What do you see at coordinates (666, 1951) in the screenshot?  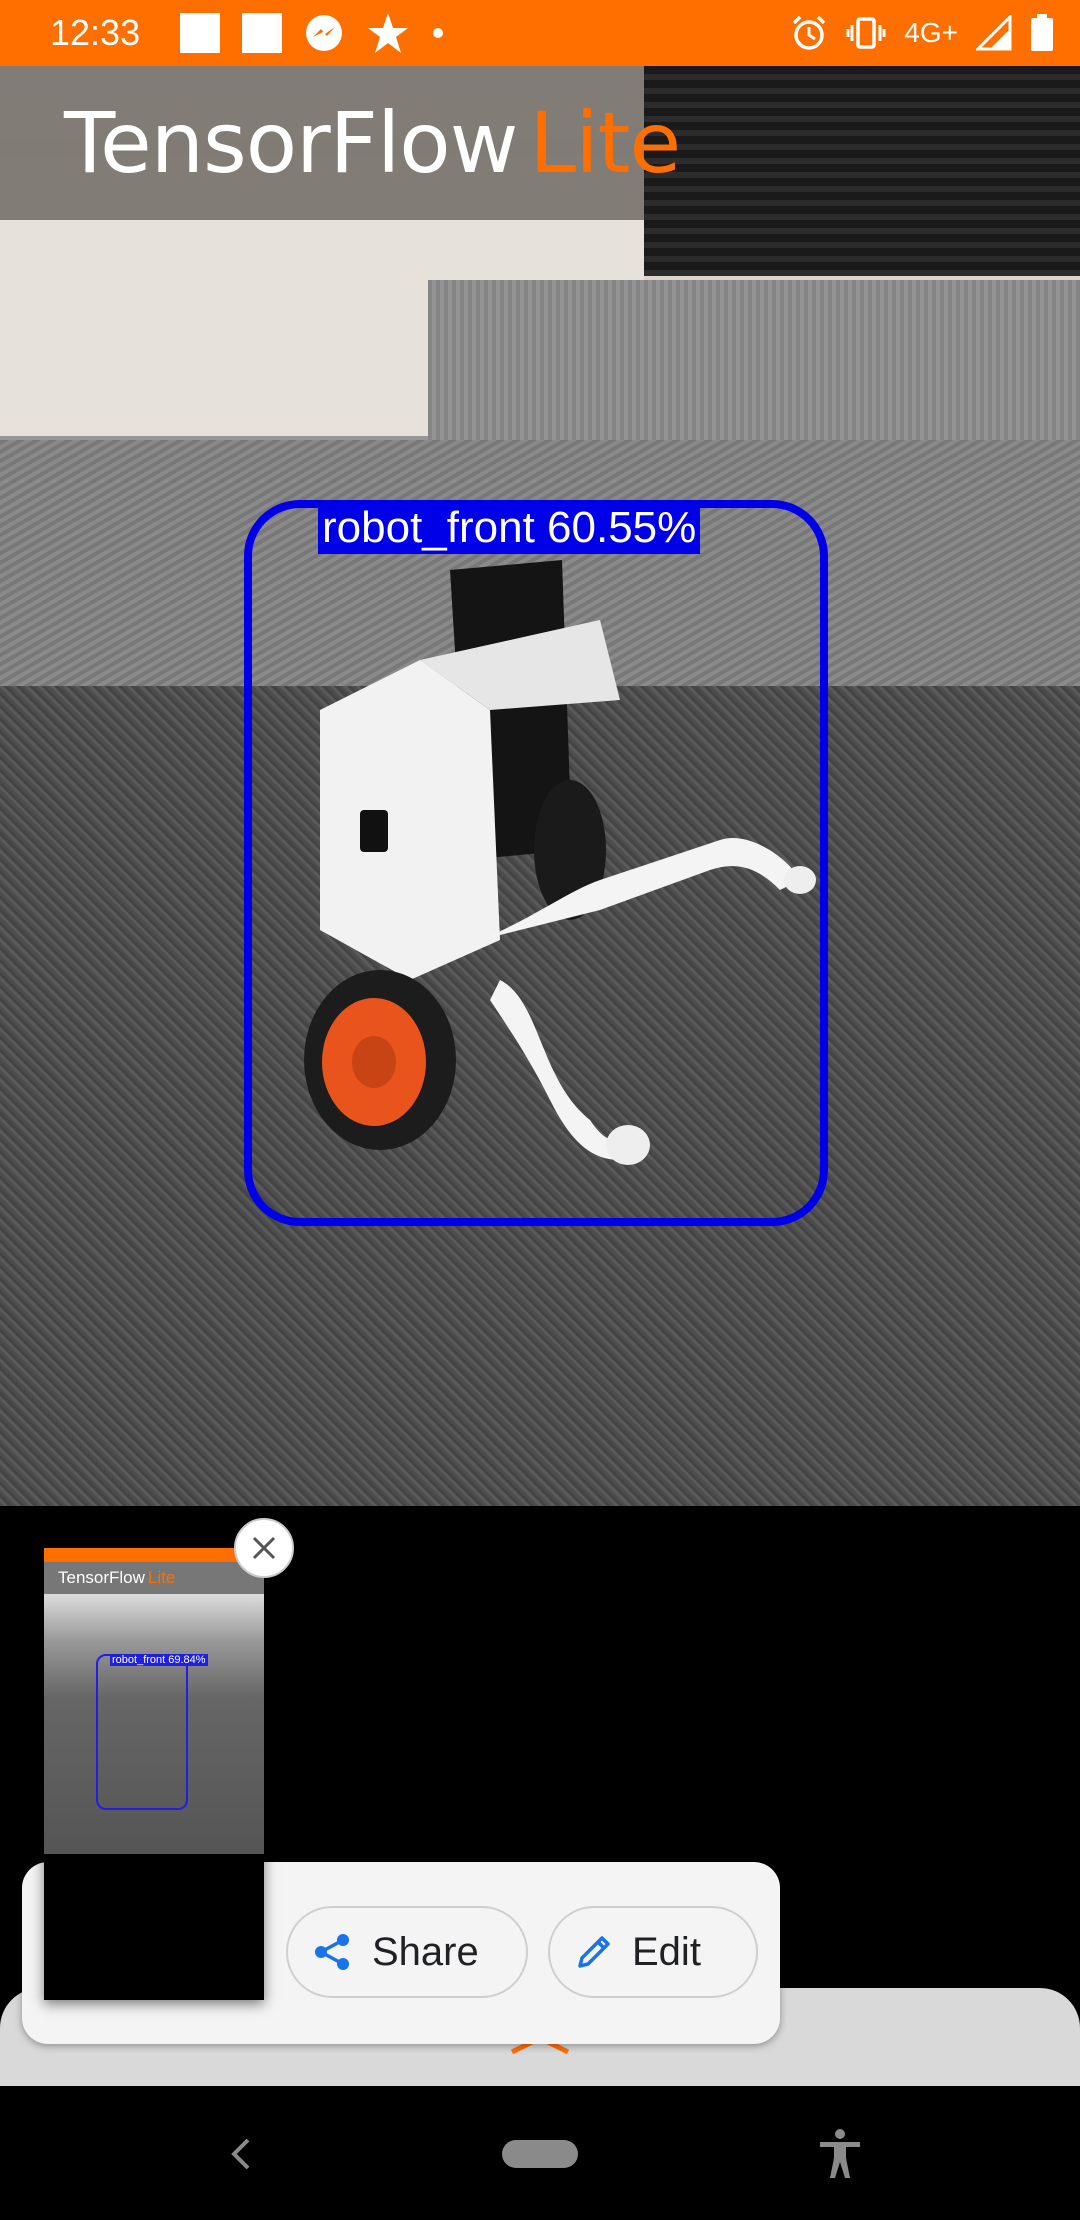 I see `edit-label: Edit` at bounding box center [666, 1951].